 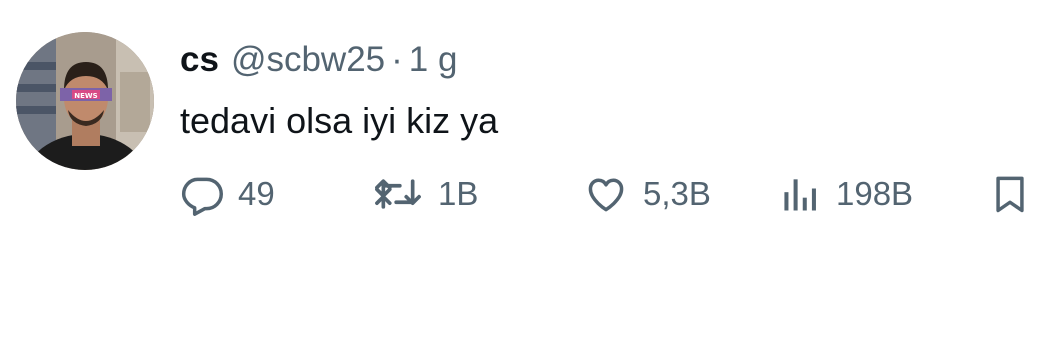 What do you see at coordinates (202, 194) in the screenshot?
I see `reply-bubble-icon` at bounding box center [202, 194].